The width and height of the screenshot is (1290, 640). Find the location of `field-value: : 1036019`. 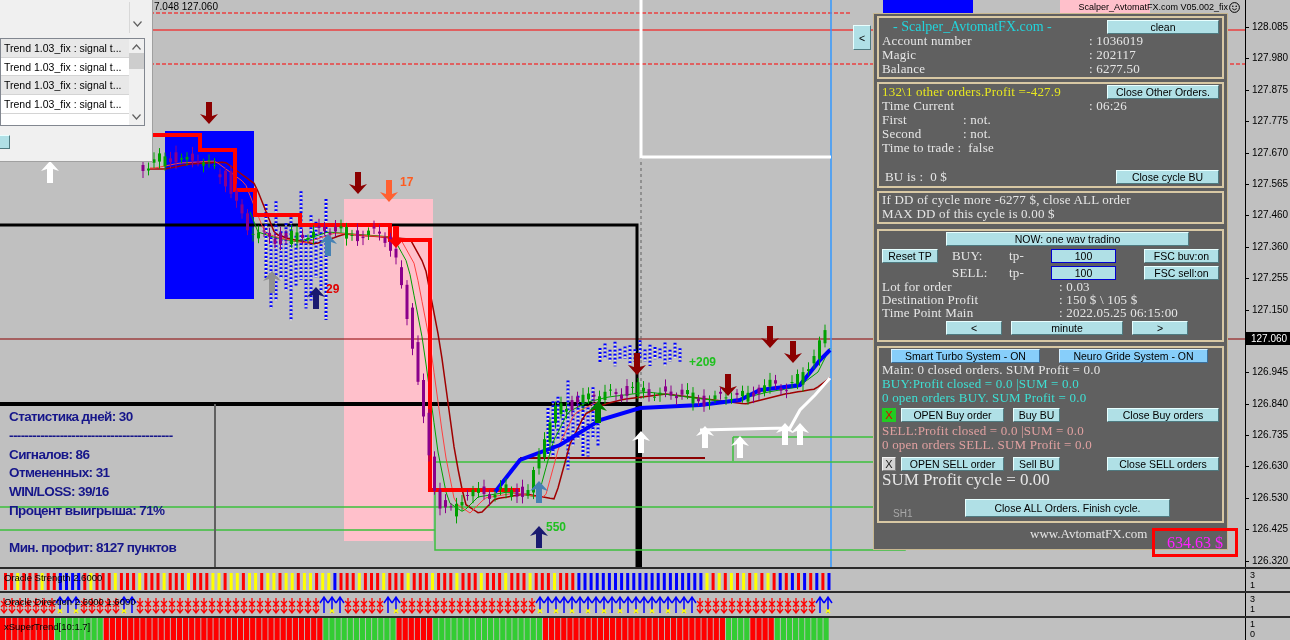

field-value: : 1036019 is located at coordinates (1117, 41).